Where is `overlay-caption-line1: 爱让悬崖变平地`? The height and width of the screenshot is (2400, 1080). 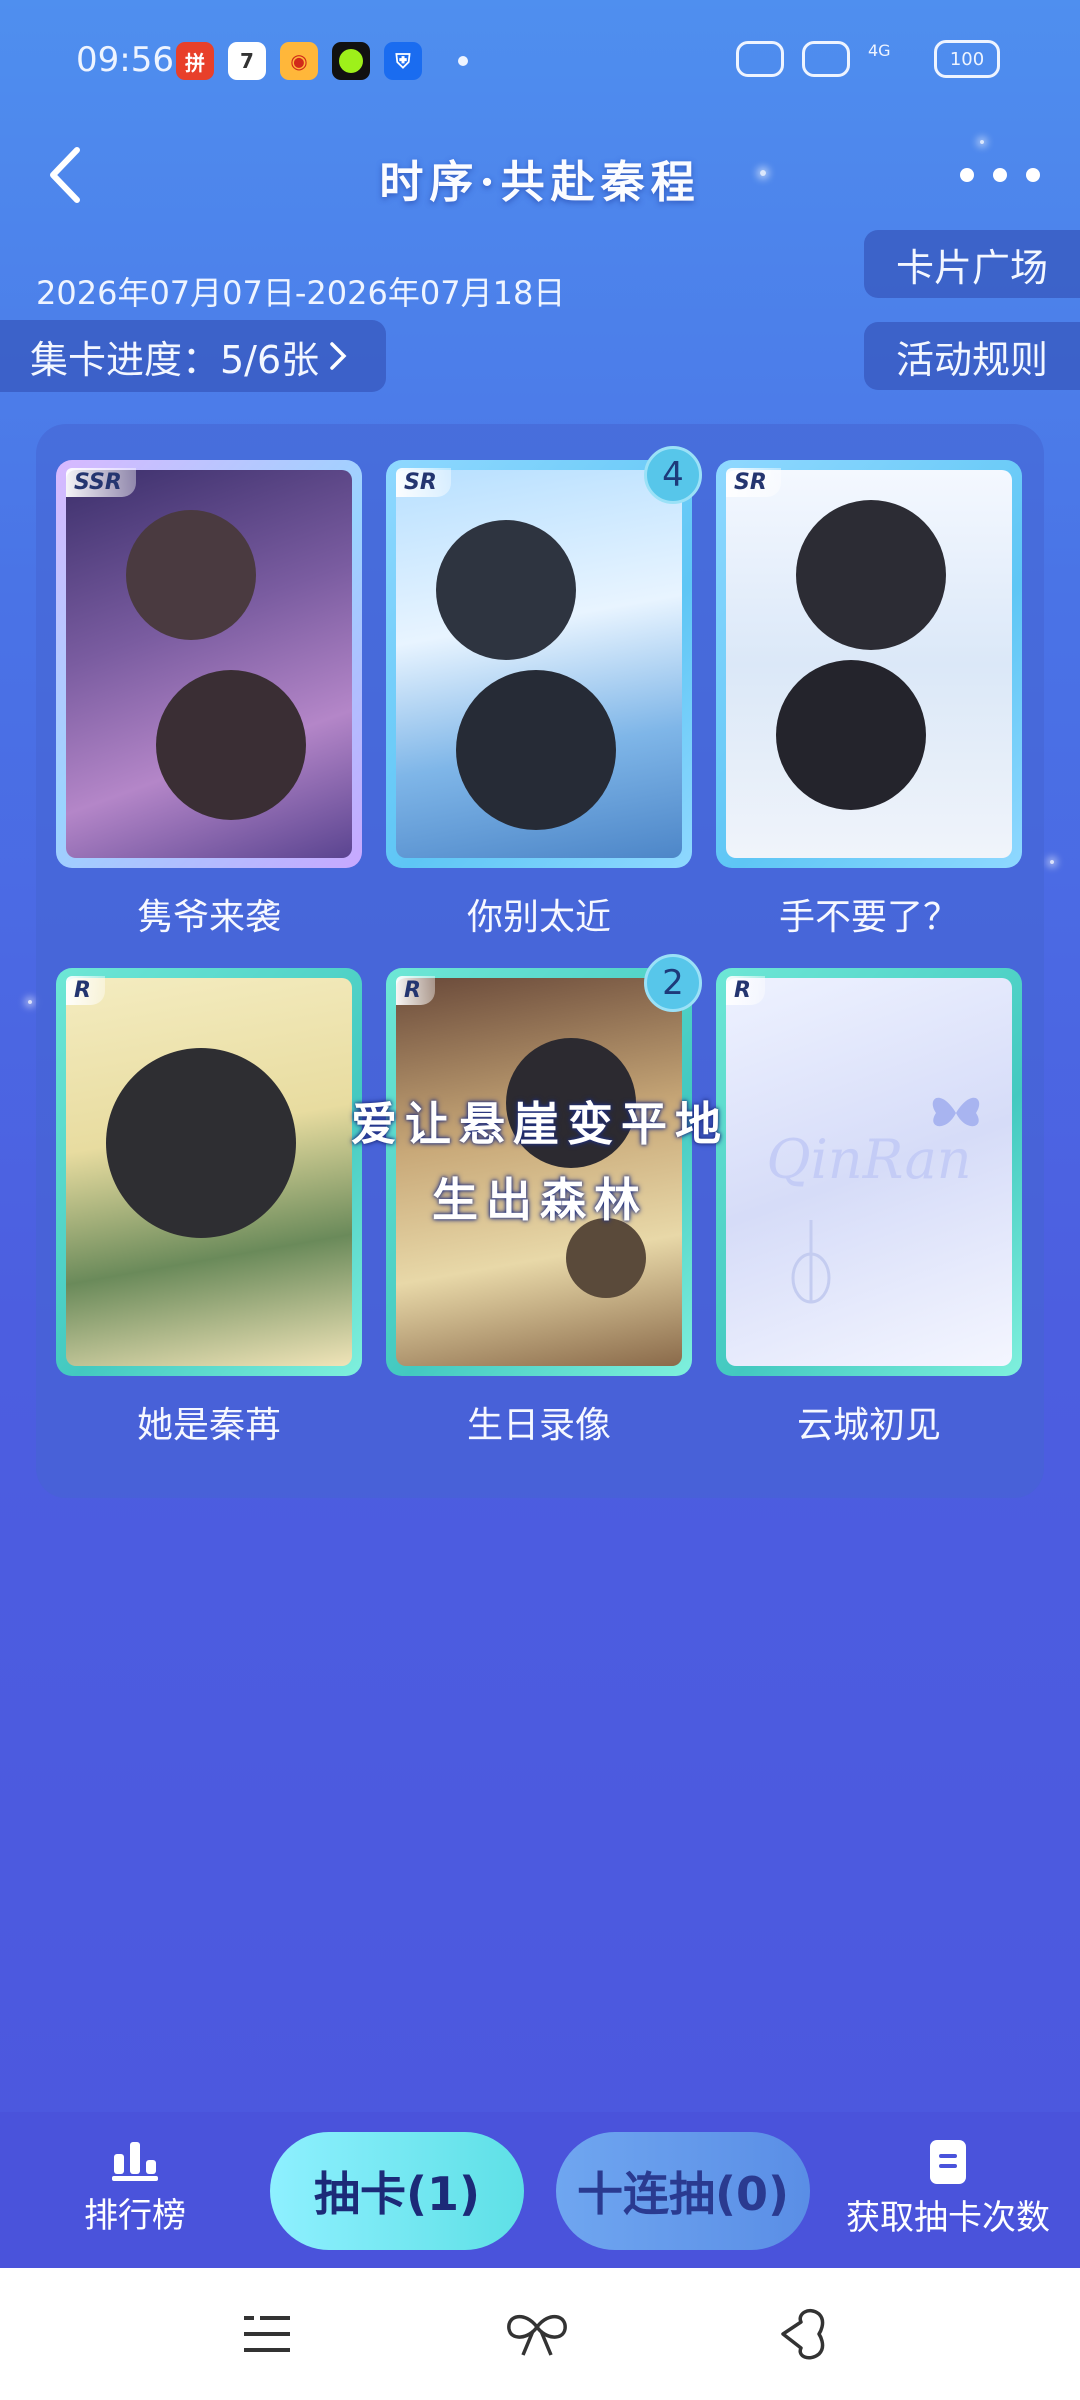 overlay-caption-line1: 爱让悬崖变平地 is located at coordinates (540, 1124).